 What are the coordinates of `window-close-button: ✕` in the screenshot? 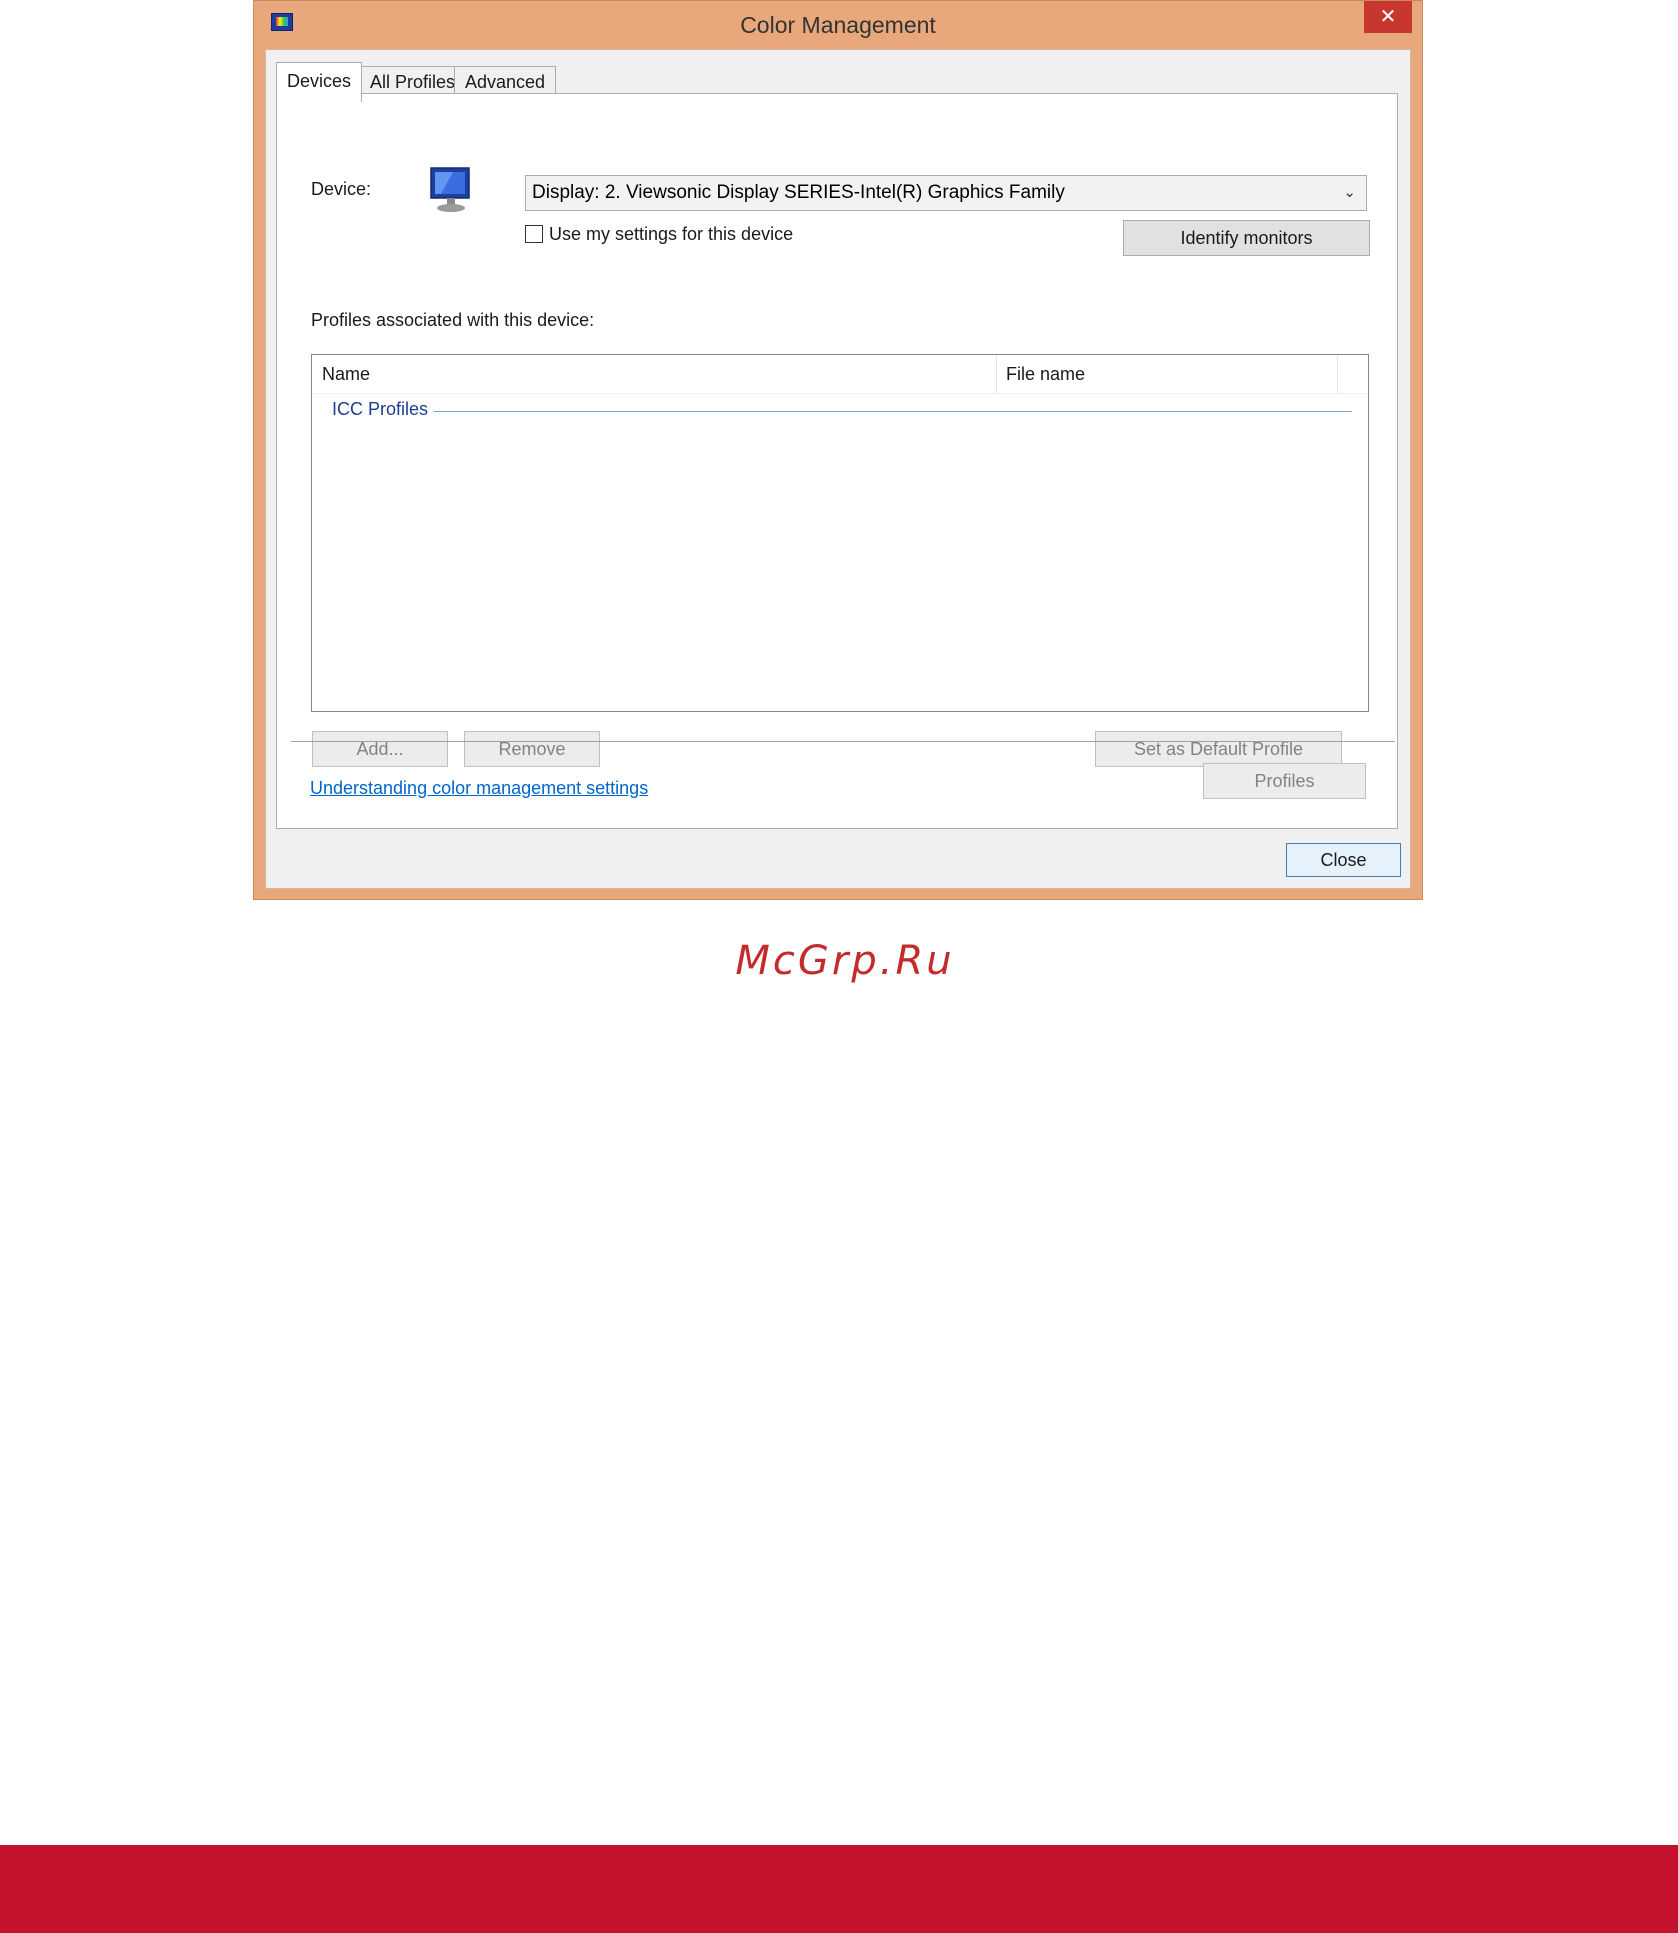 It's located at (1388, 17).